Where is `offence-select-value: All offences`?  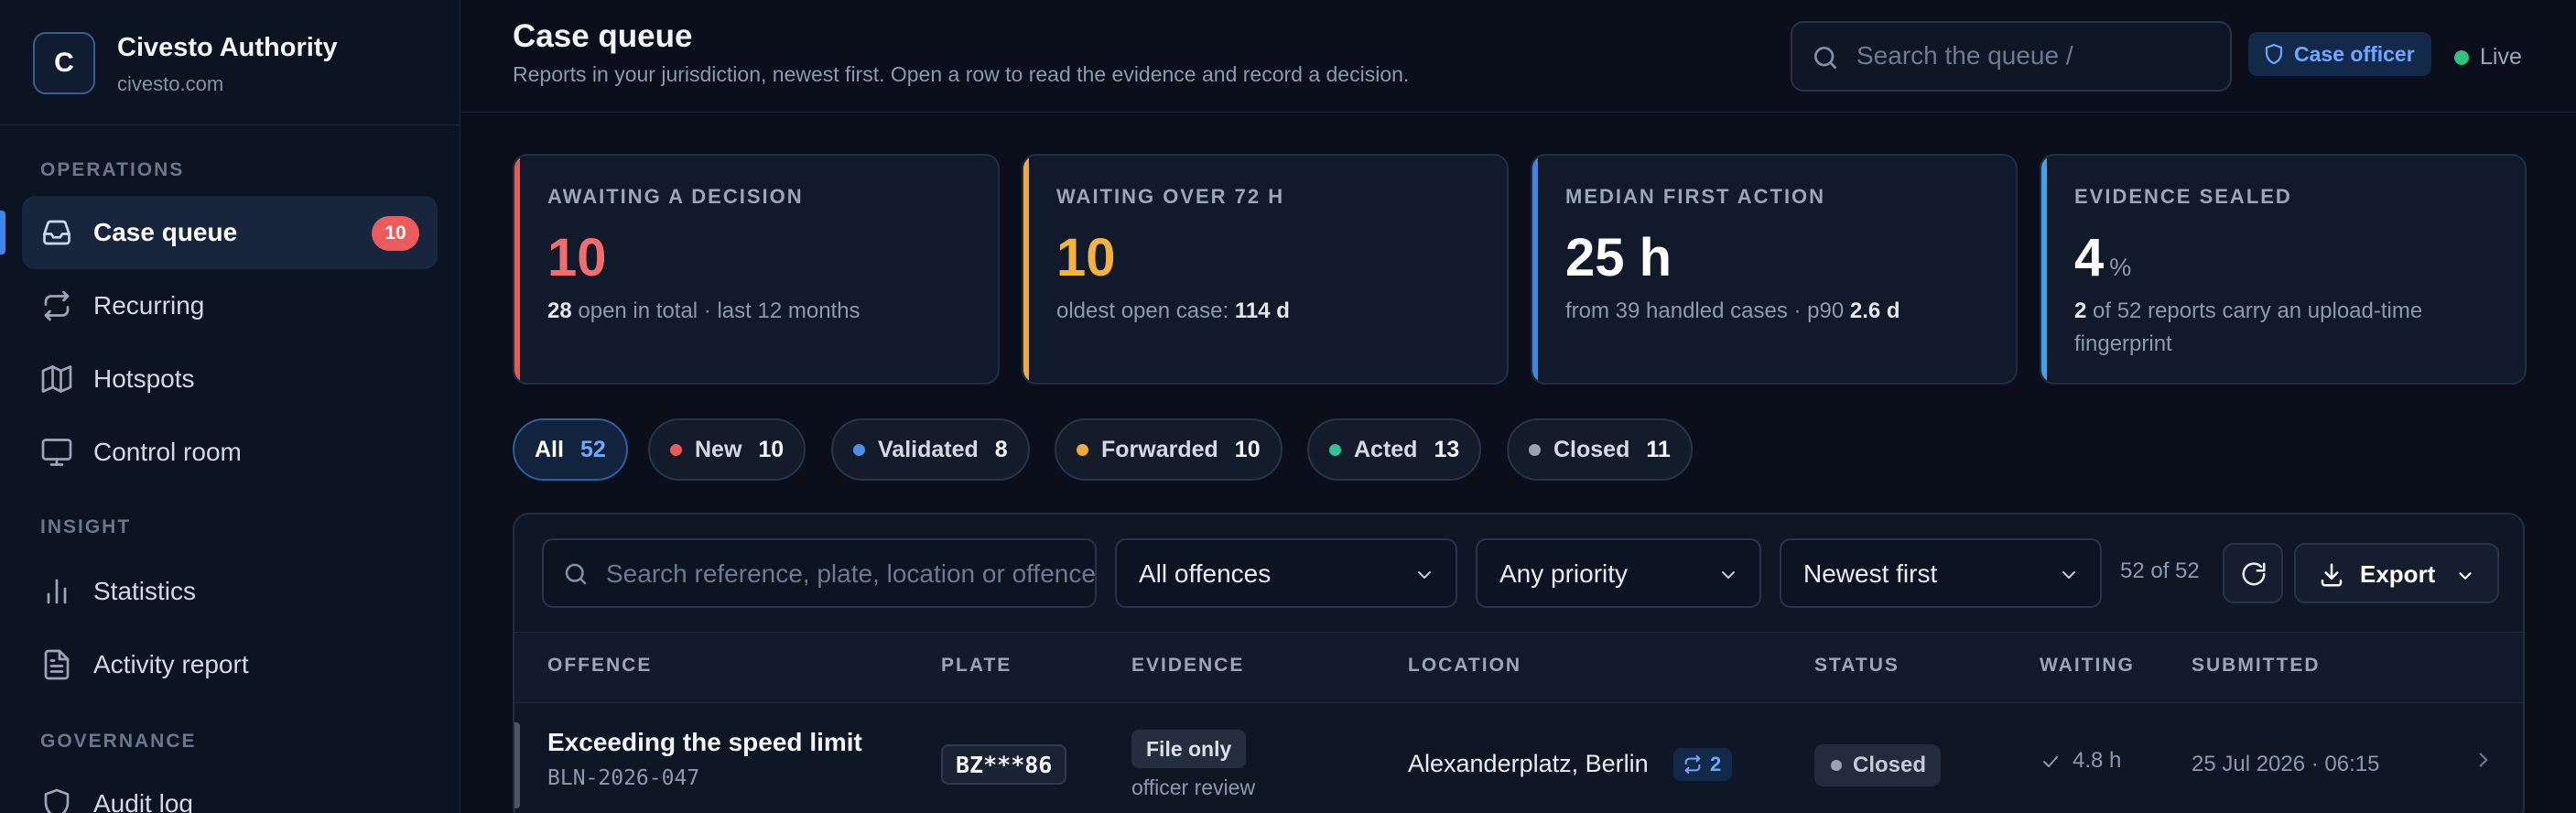
offence-select-value: All offences is located at coordinates (1206, 573).